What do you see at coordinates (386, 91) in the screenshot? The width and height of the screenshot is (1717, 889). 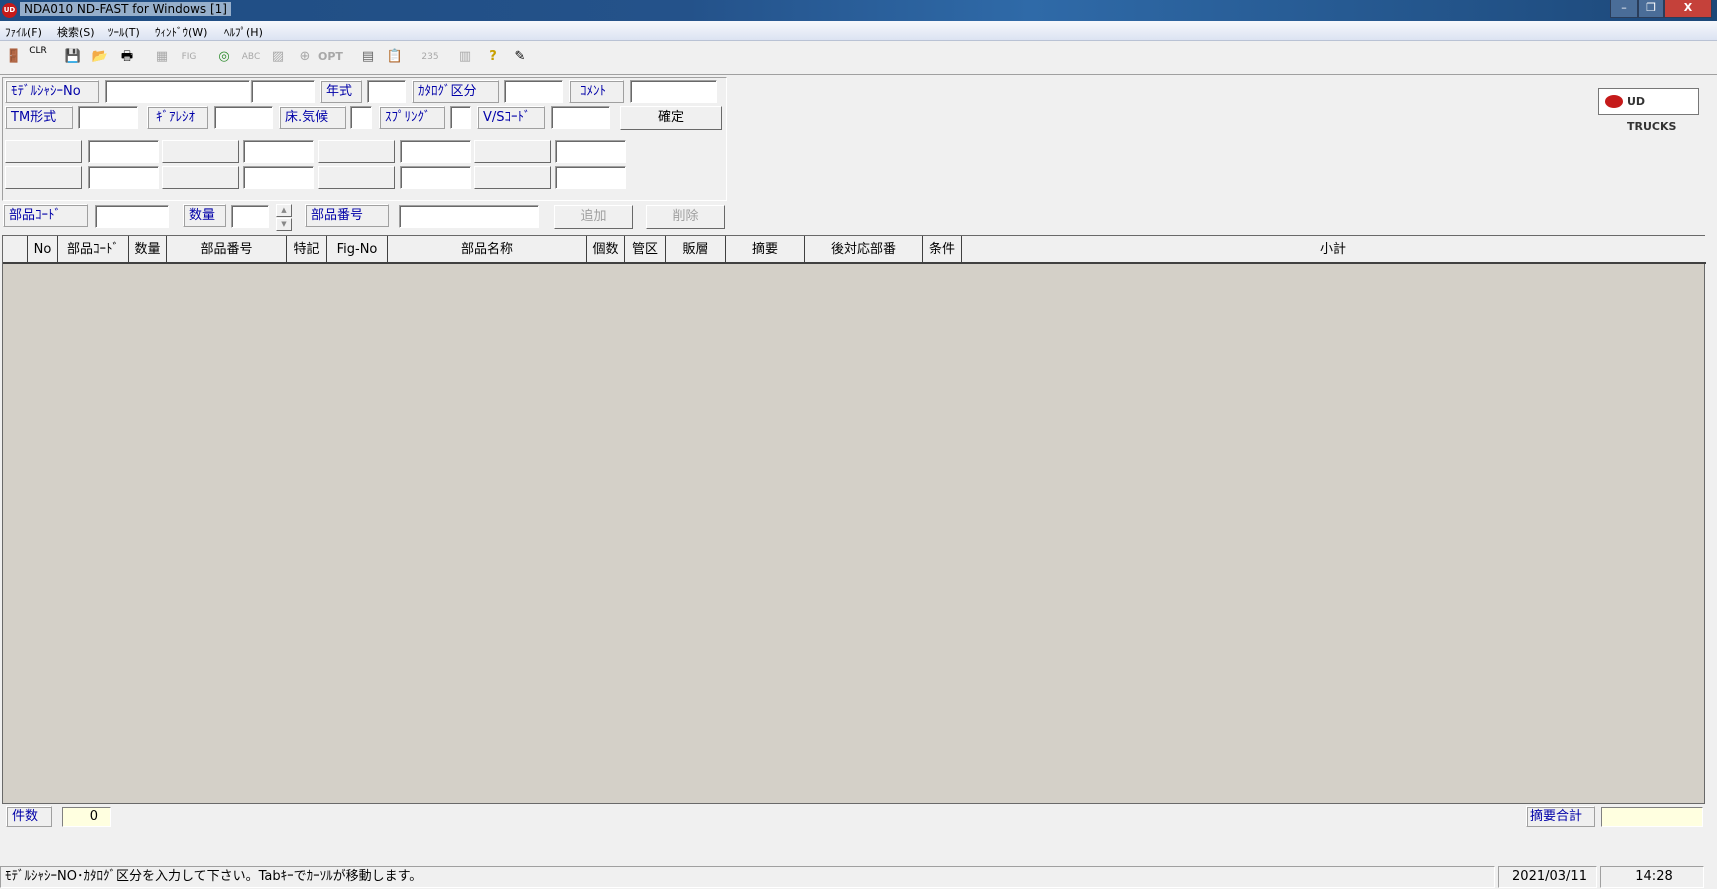 I see `year-input` at bounding box center [386, 91].